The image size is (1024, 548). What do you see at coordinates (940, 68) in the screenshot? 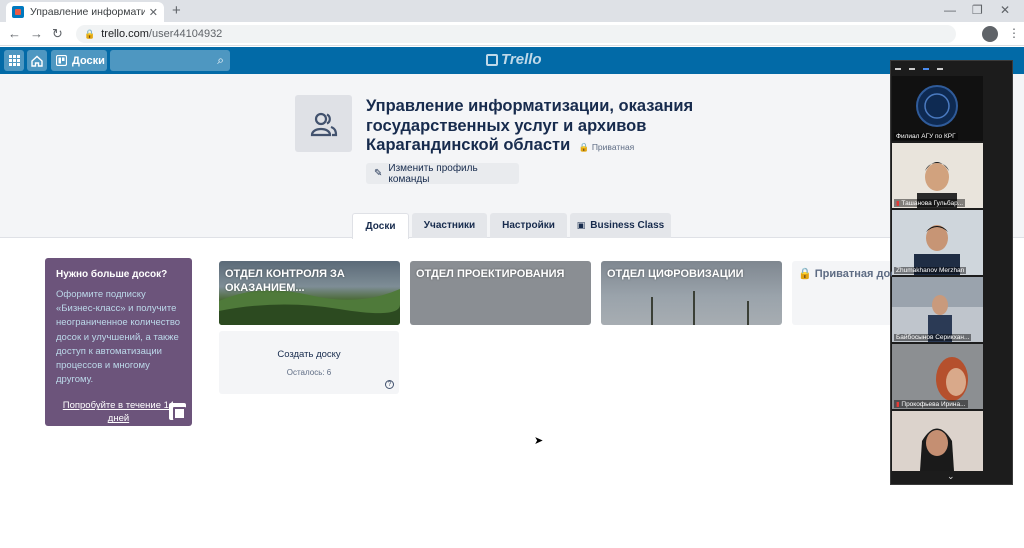
I see `toolbar-gallery-view-icon` at bounding box center [940, 68].